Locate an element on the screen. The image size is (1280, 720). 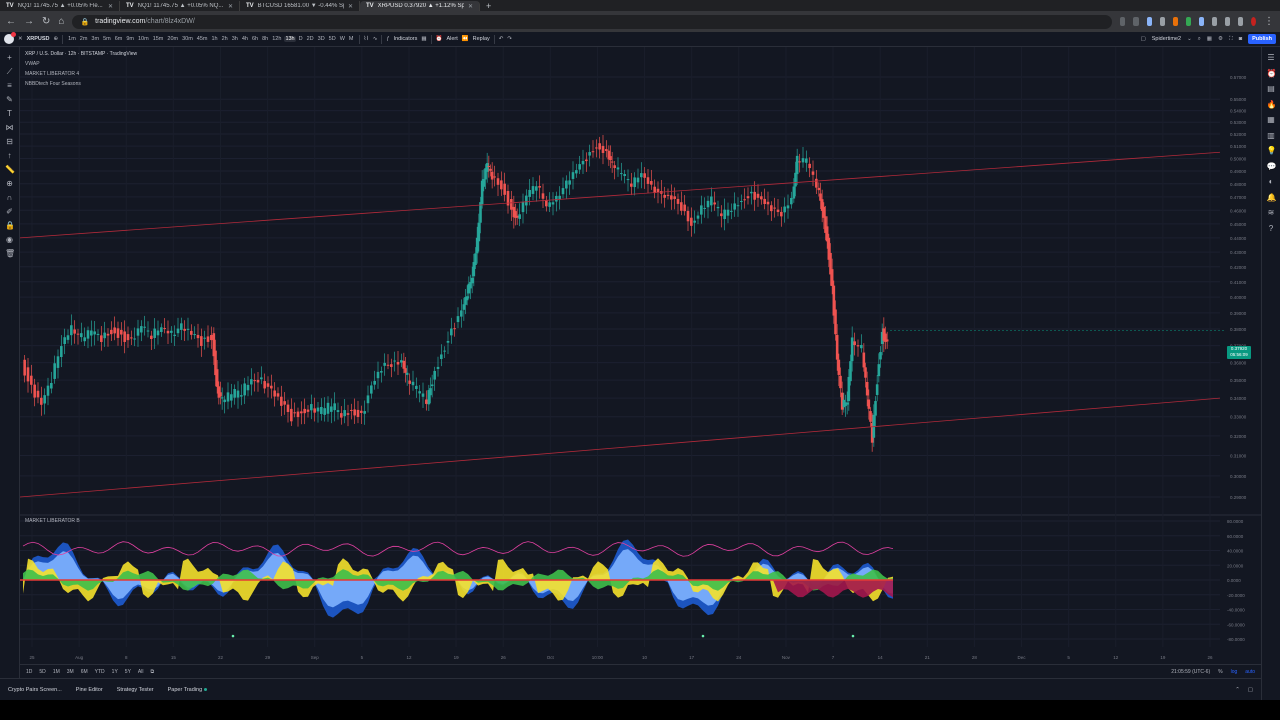
chat-icon: 💬 is located at coordinates (1272, 166).